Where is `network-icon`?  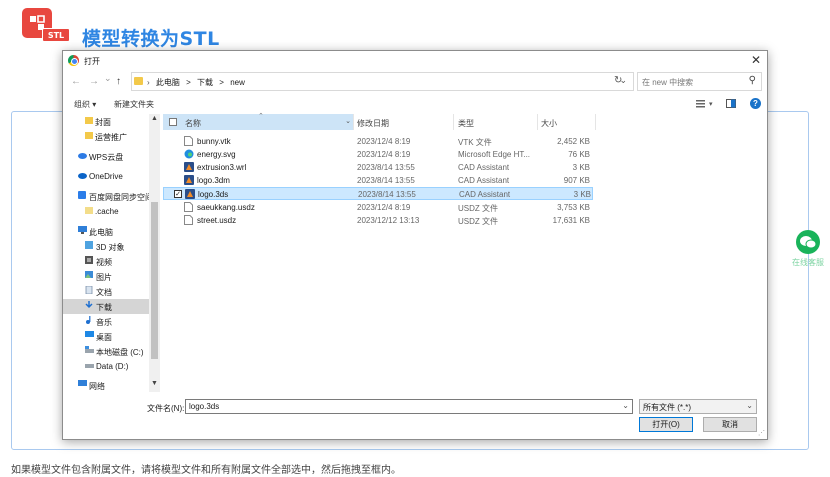 network-icon is located at coordinates (82, 384).